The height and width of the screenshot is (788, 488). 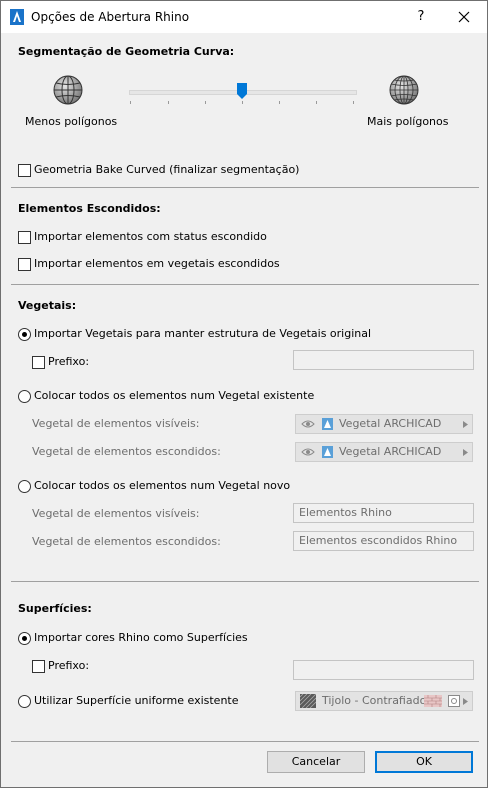 I want to click on surface-prefix-label: Prefixo:, so click(x=69, y=665).